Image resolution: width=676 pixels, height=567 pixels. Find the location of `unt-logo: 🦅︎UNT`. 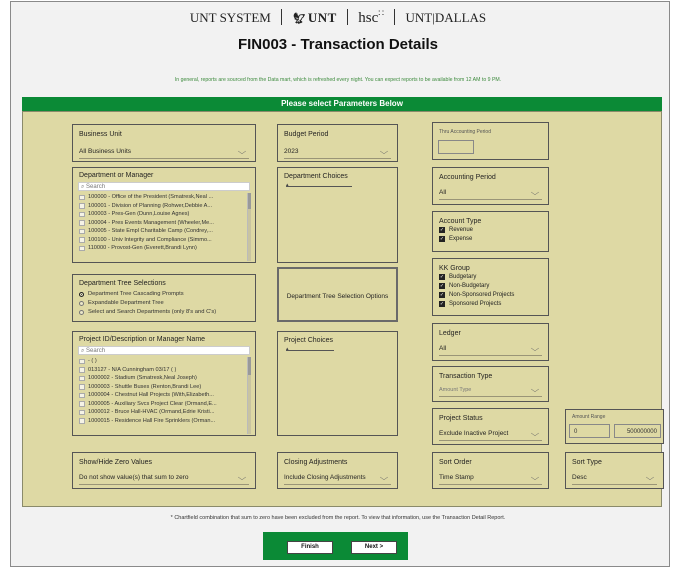

unt-logo: 🦅︎UNT is located at coordinates (314, 17).